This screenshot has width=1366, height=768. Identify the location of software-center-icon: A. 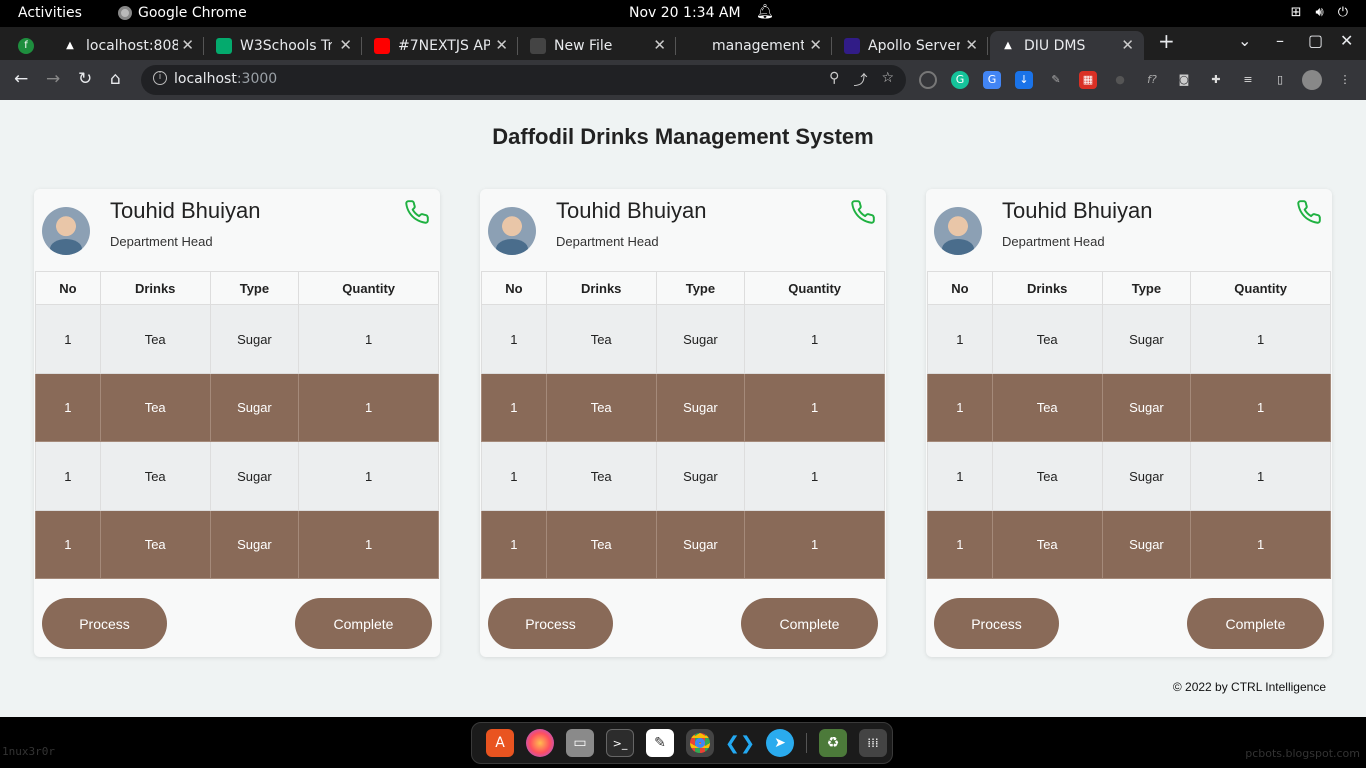
(500, 743).